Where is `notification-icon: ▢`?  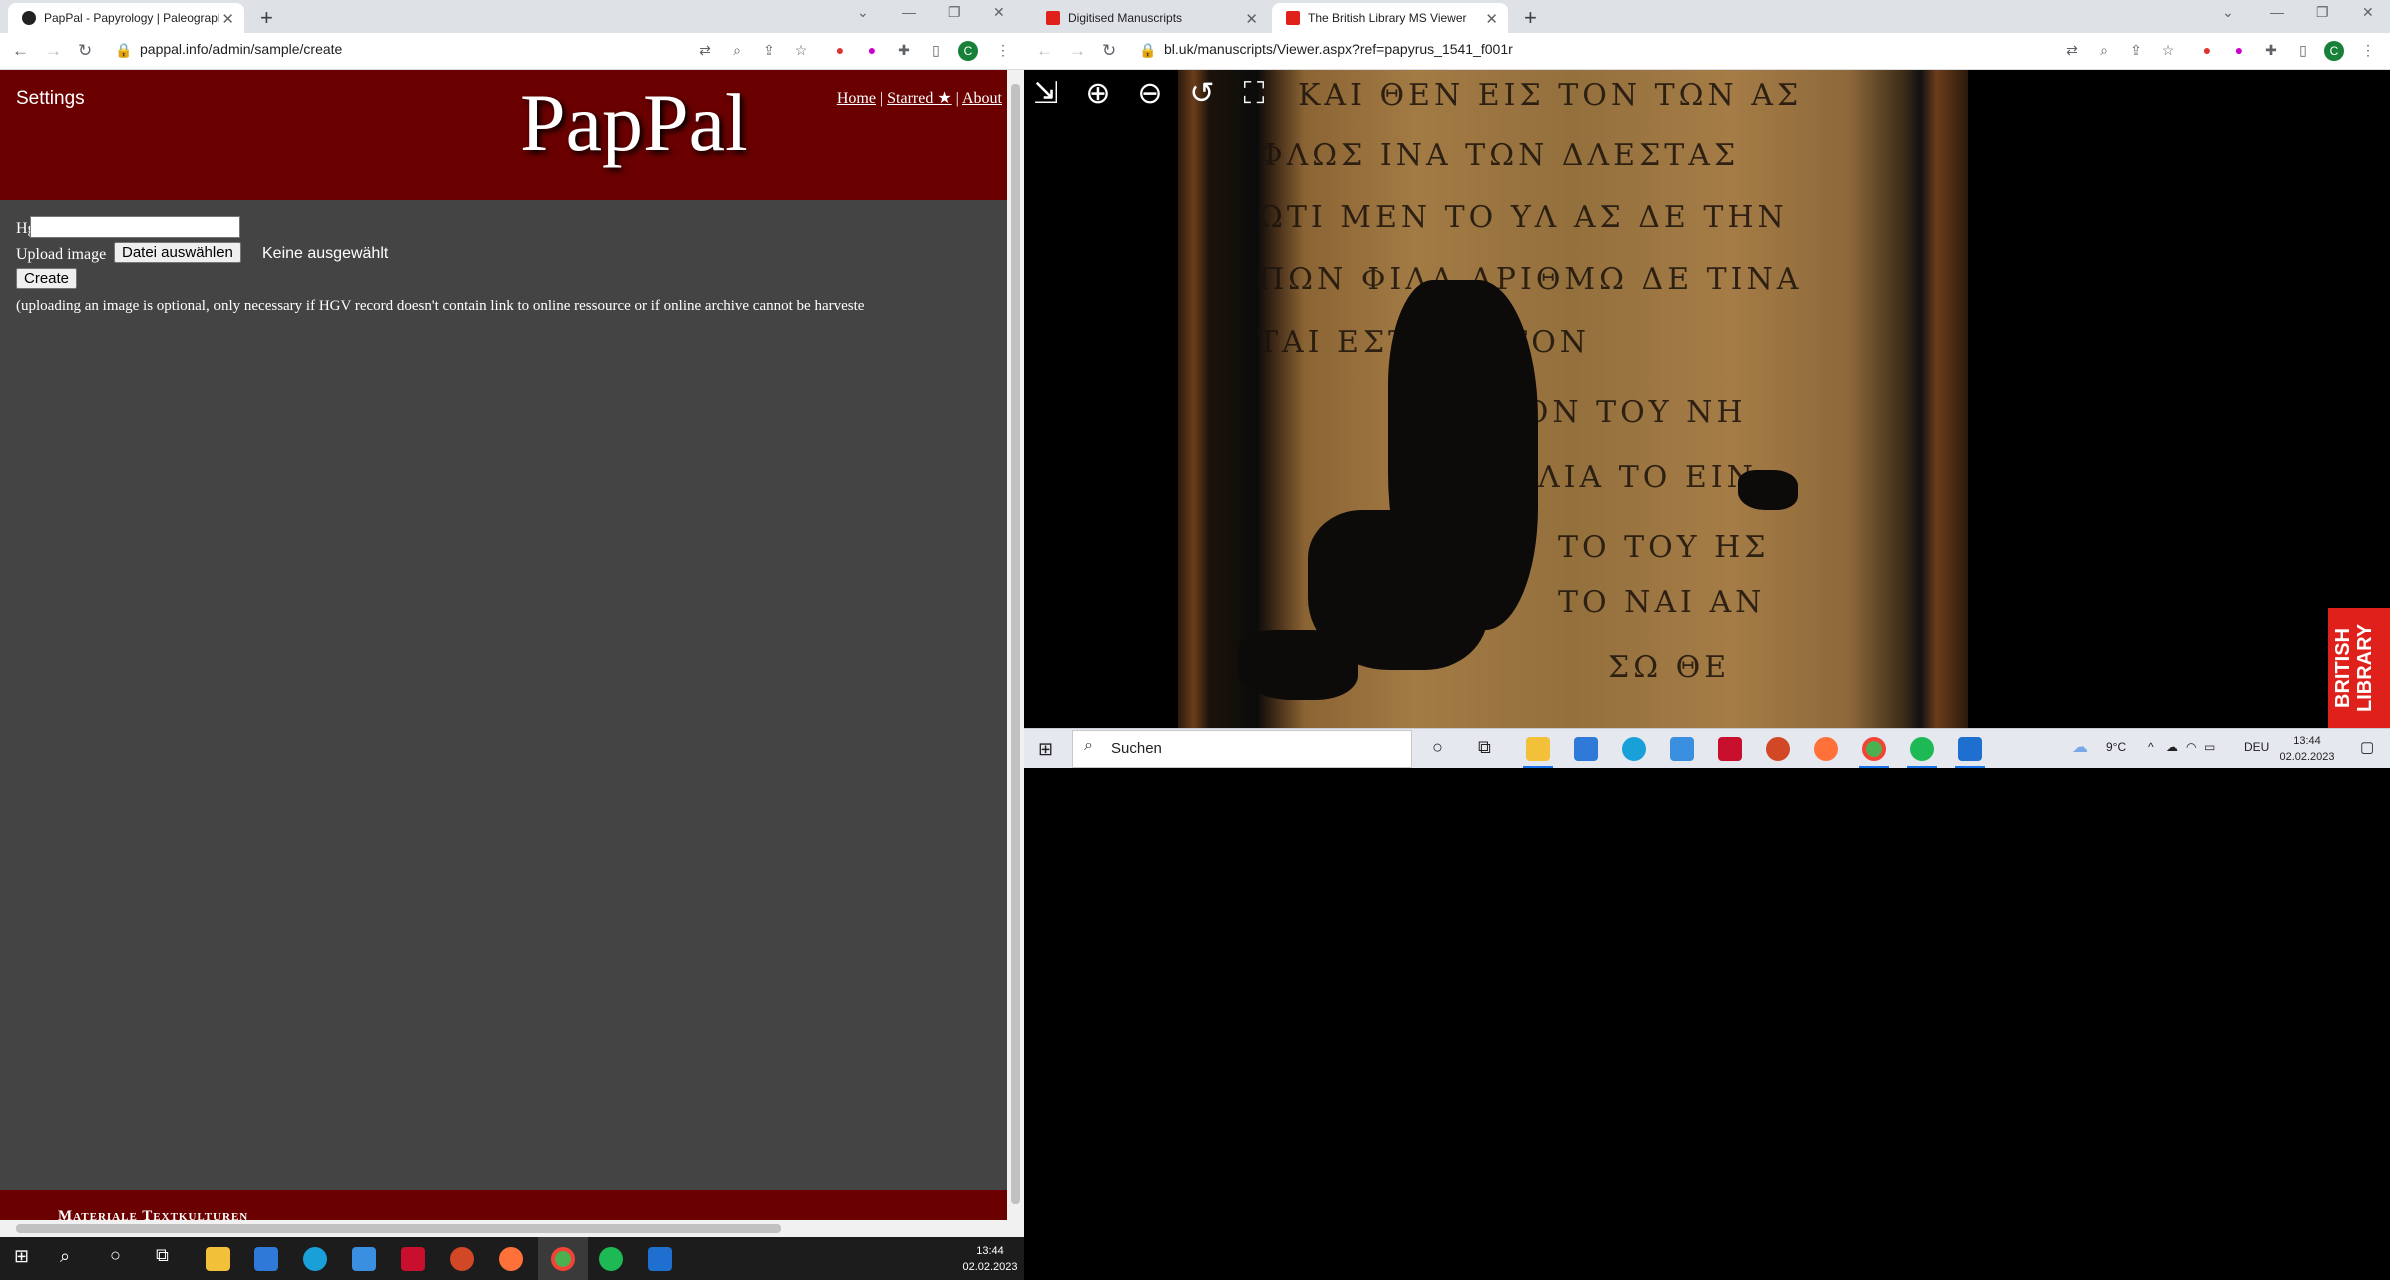 notification-icon: ▢ is located at coordinates (2367, 747).